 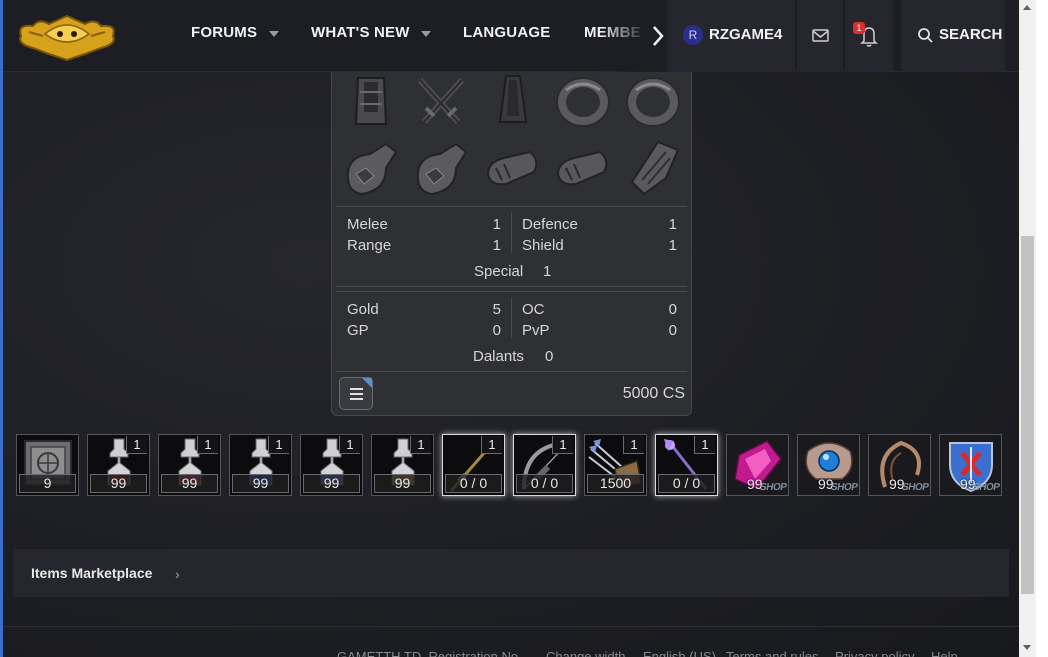 What do you see at coordinates (47, 465) in the screenshot?
I see `inventory-slot: 9` at bounding box center [47, 465].